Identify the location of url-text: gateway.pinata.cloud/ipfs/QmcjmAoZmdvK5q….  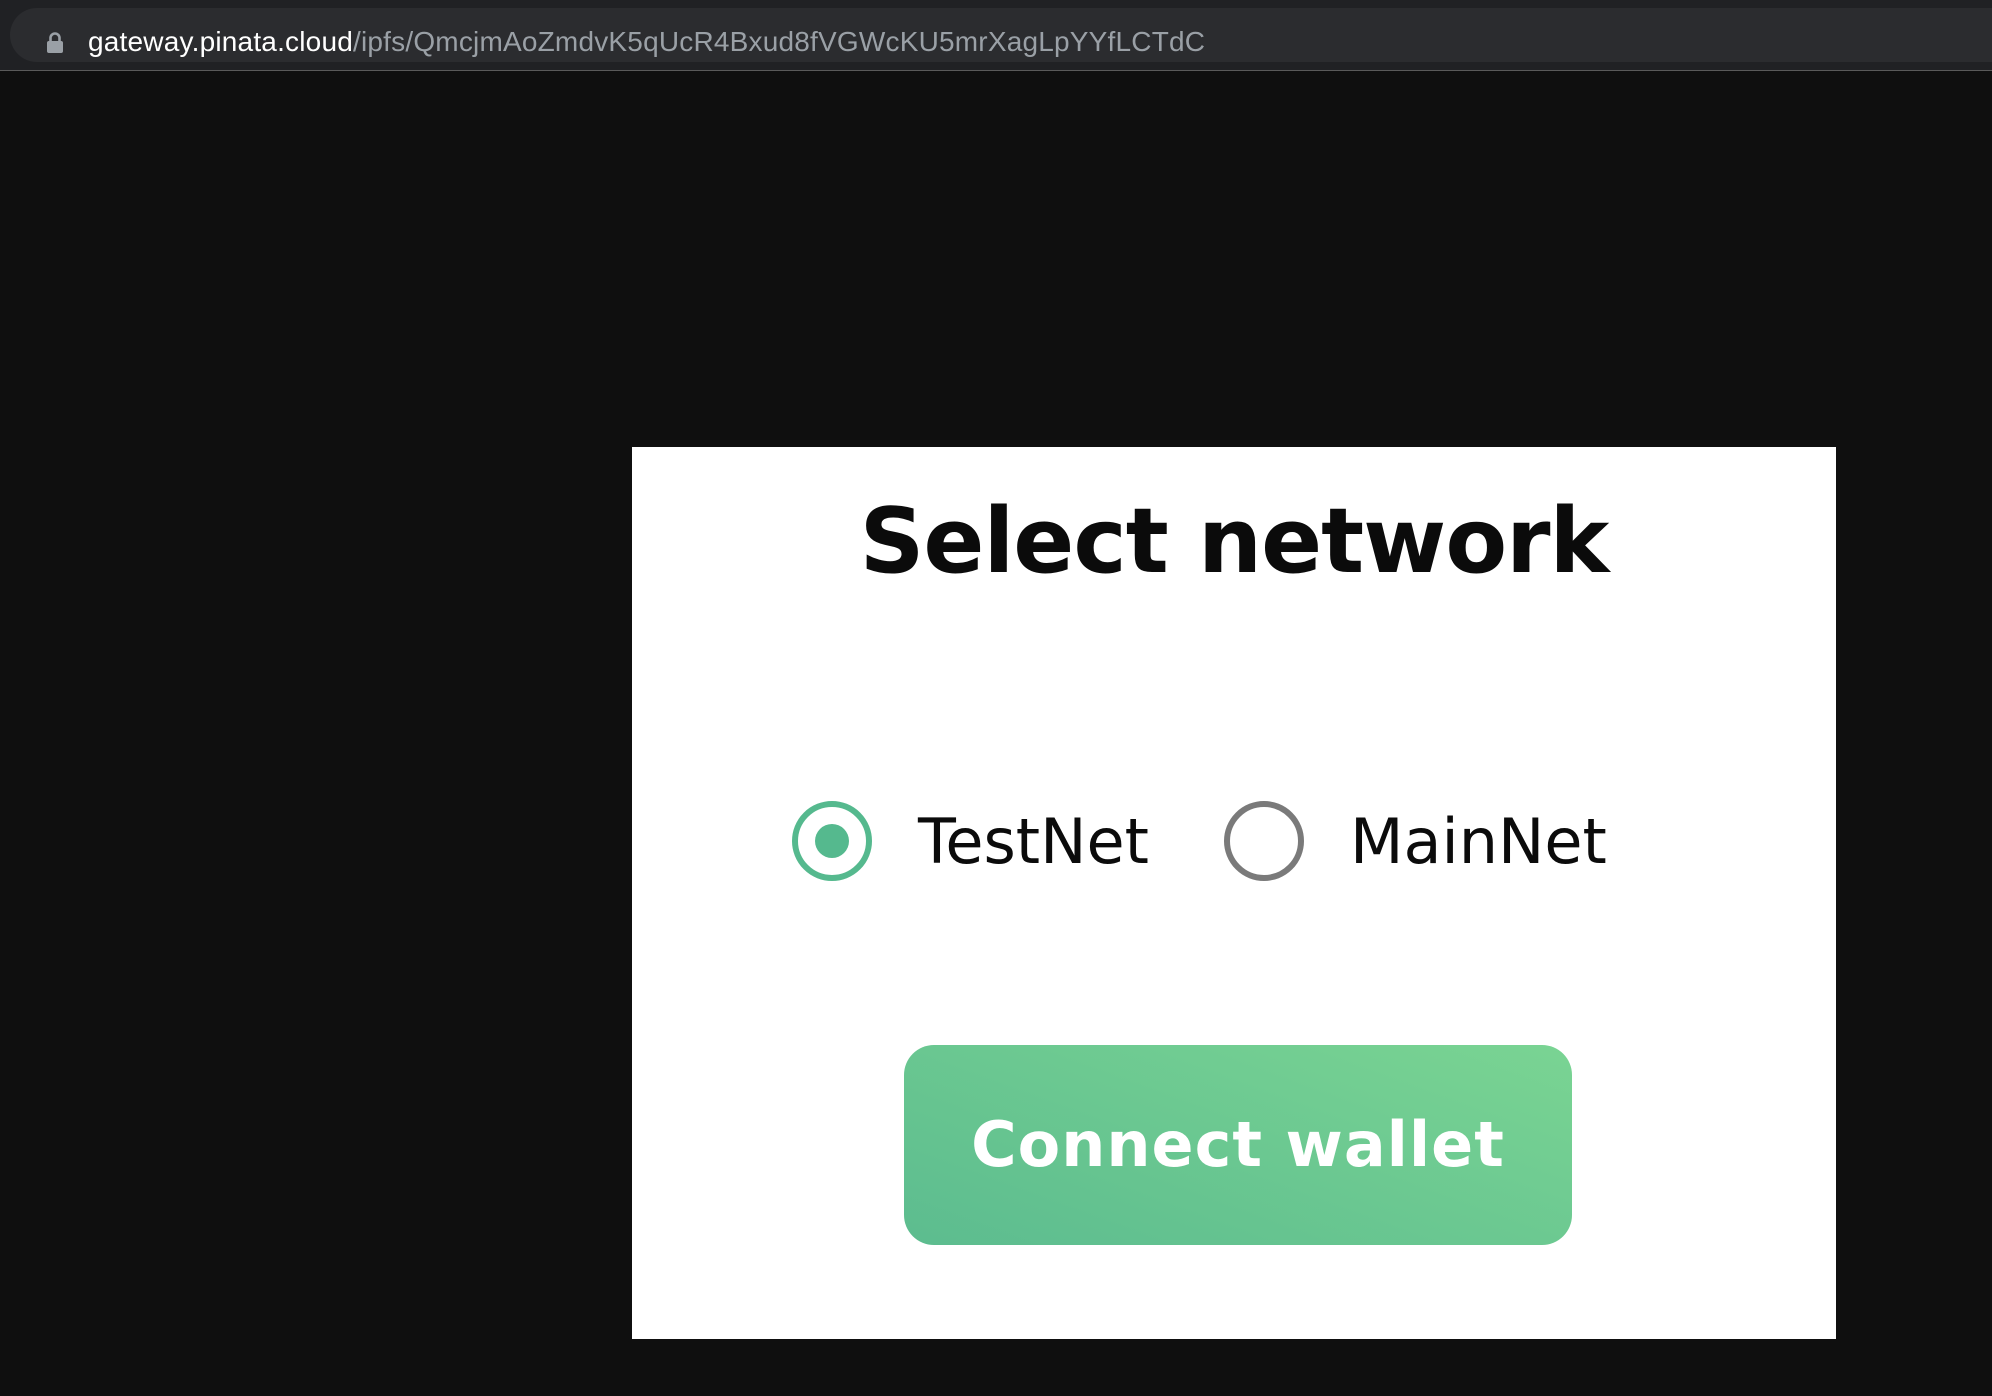
(646, 42).